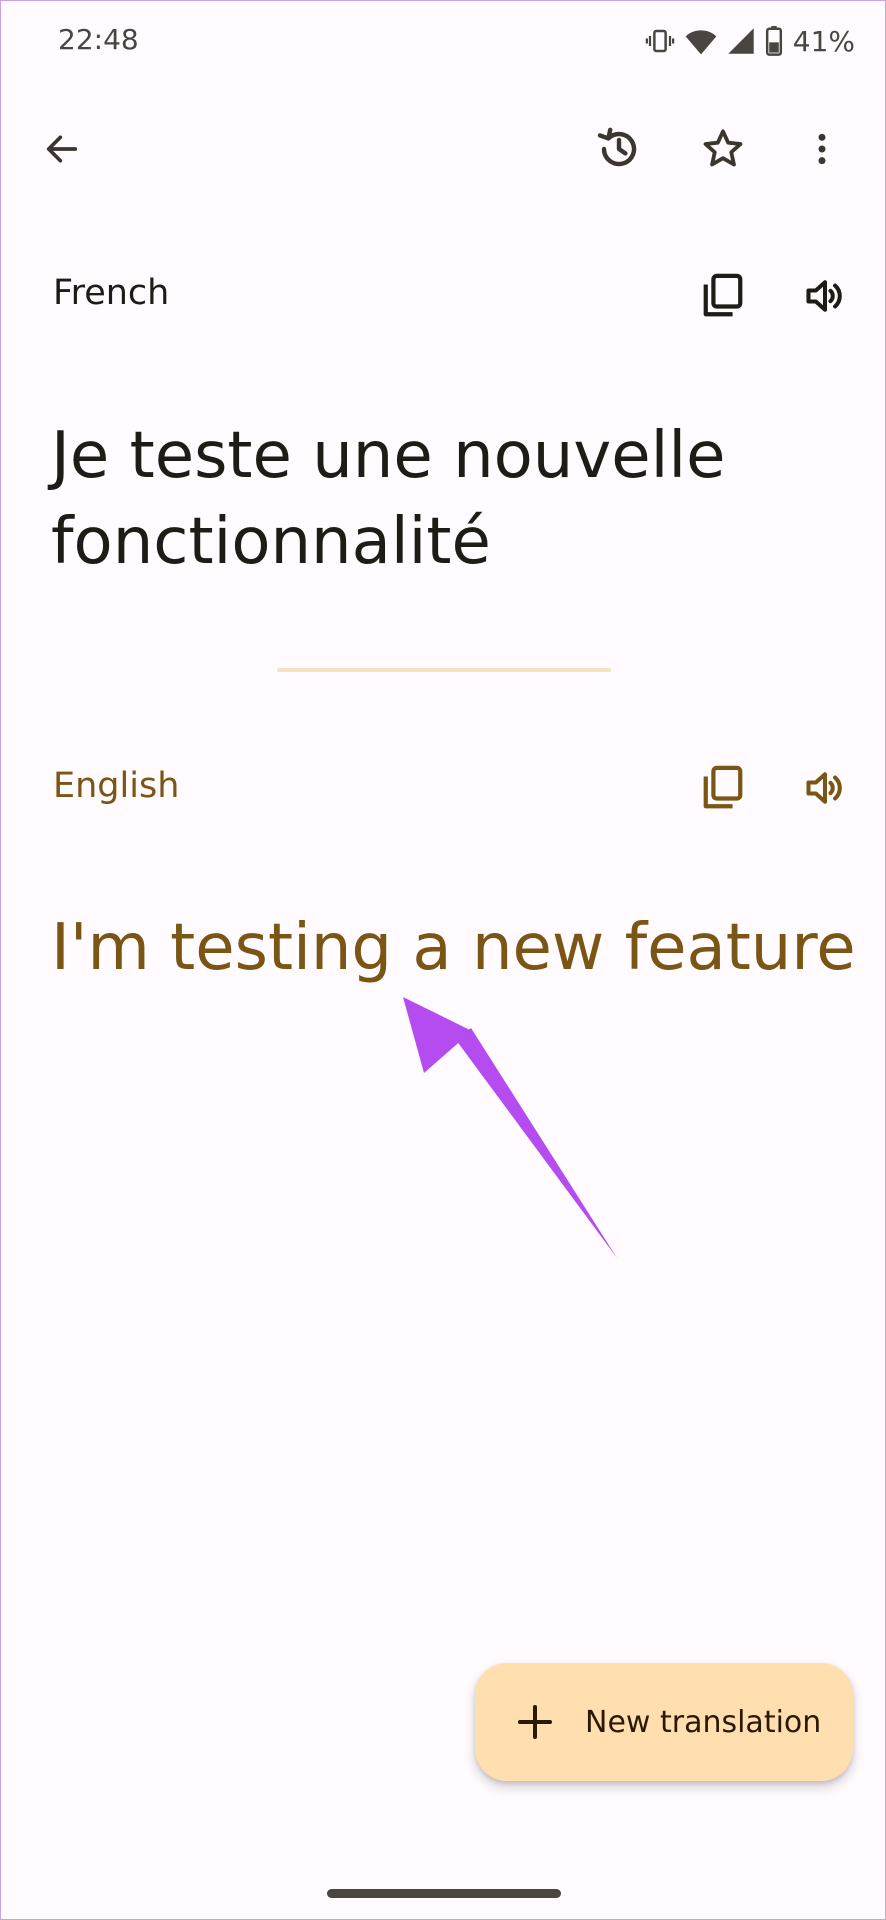 The height and width of the screenshot is (1920, 886). What do you see at coordinates (703, 1722) in the screenshot?
I see `new-translation-label: New translation` at bounding box center [703, 1722].